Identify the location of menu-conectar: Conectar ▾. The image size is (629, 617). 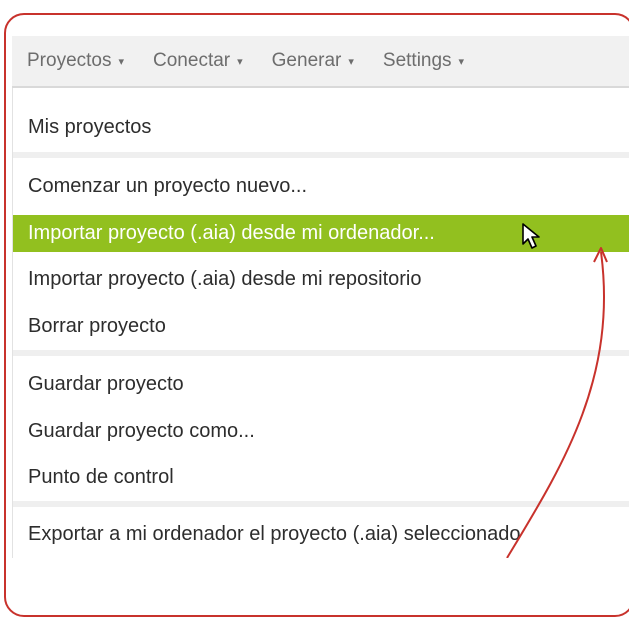
(198, 61).